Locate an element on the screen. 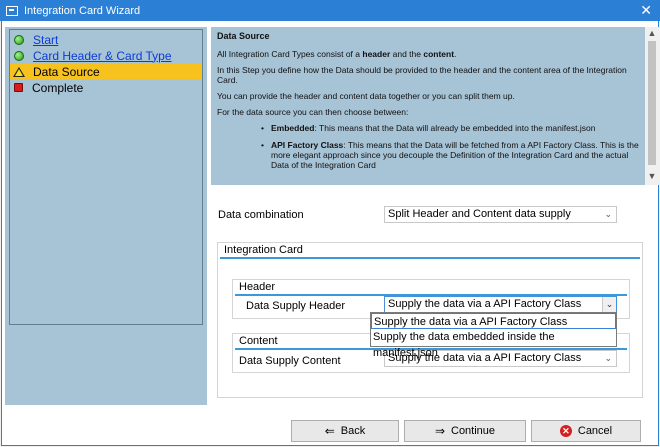 This screenshot has height=447, width=660. window-icon is located at coordinates (12, 10).